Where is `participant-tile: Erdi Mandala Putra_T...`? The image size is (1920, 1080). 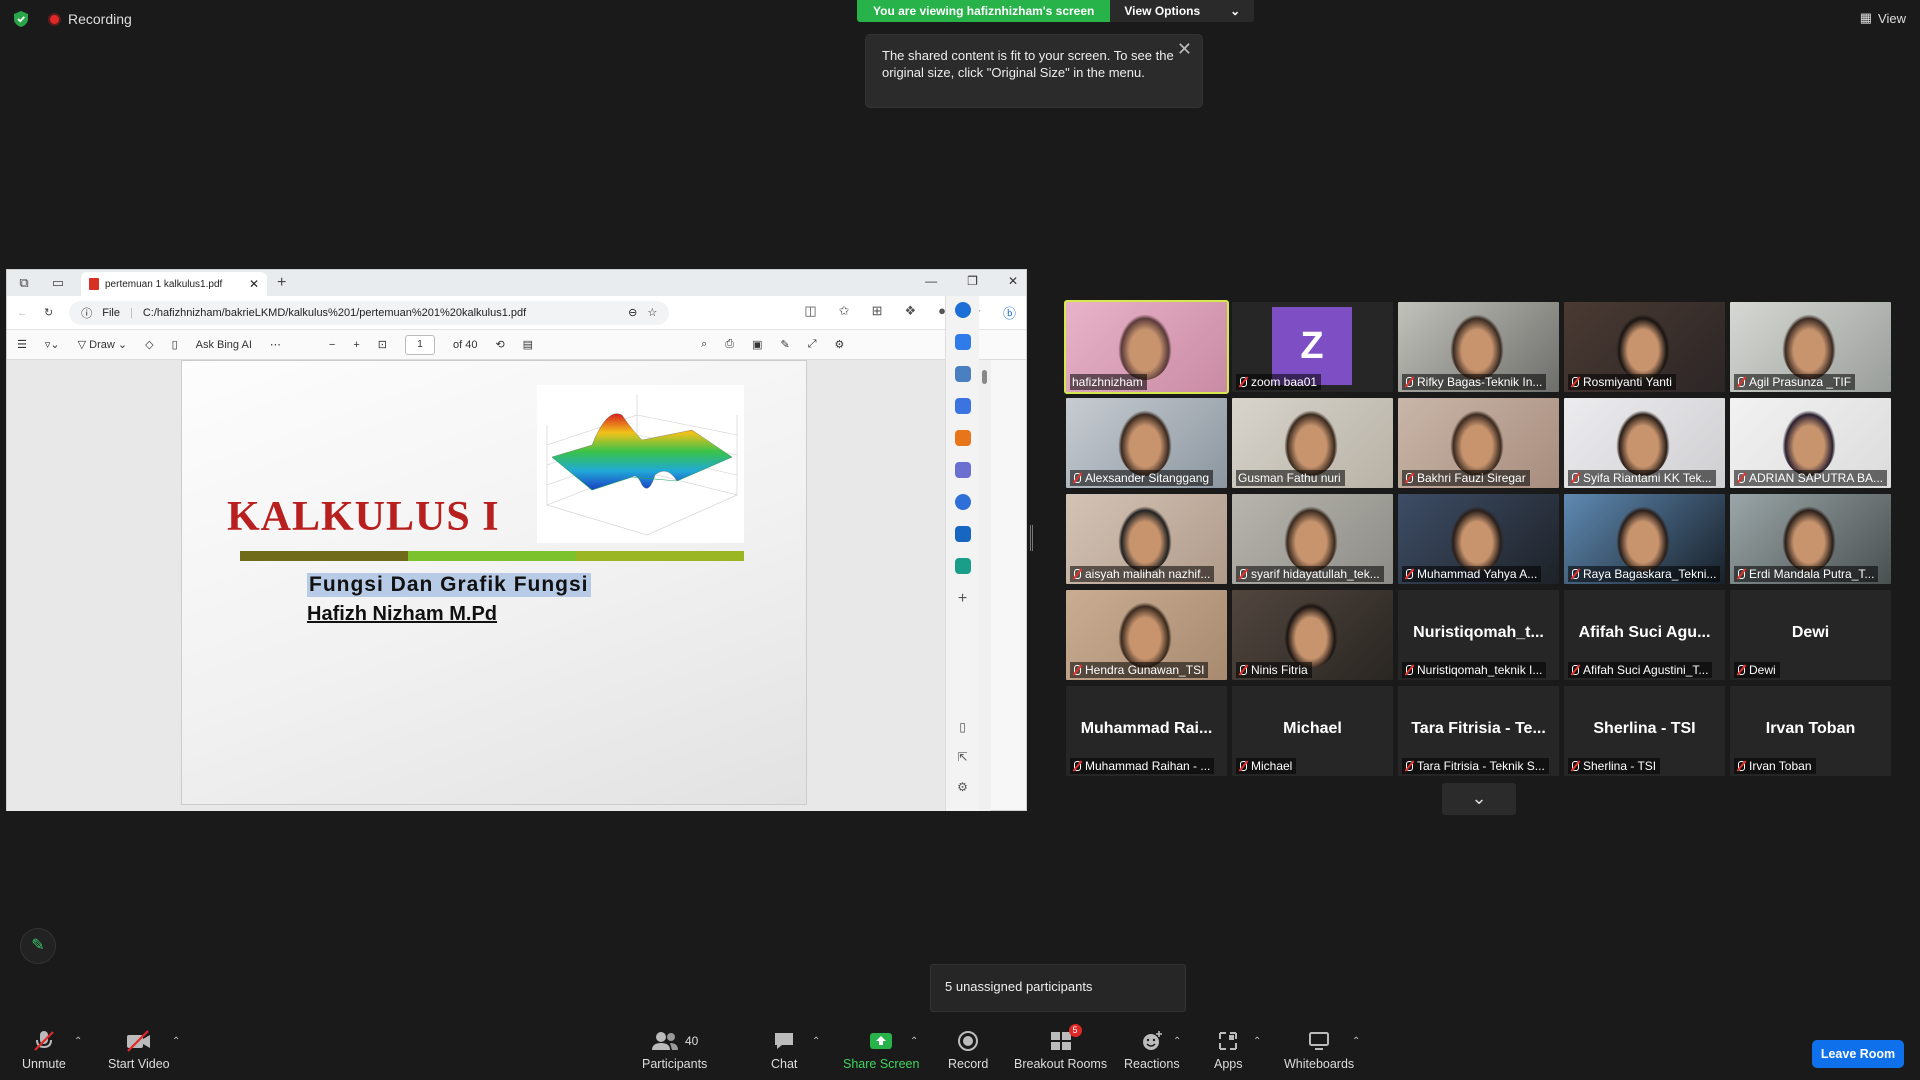 participant-tile: Erdi Mandala Putra_T... is located at coordinates (1810, 539).